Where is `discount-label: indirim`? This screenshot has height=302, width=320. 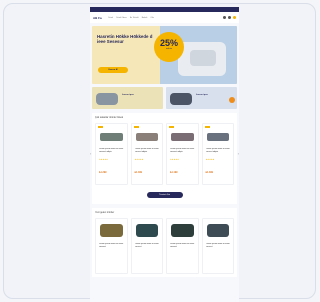 discount-label: indirim is located at coordinates (169, 49).